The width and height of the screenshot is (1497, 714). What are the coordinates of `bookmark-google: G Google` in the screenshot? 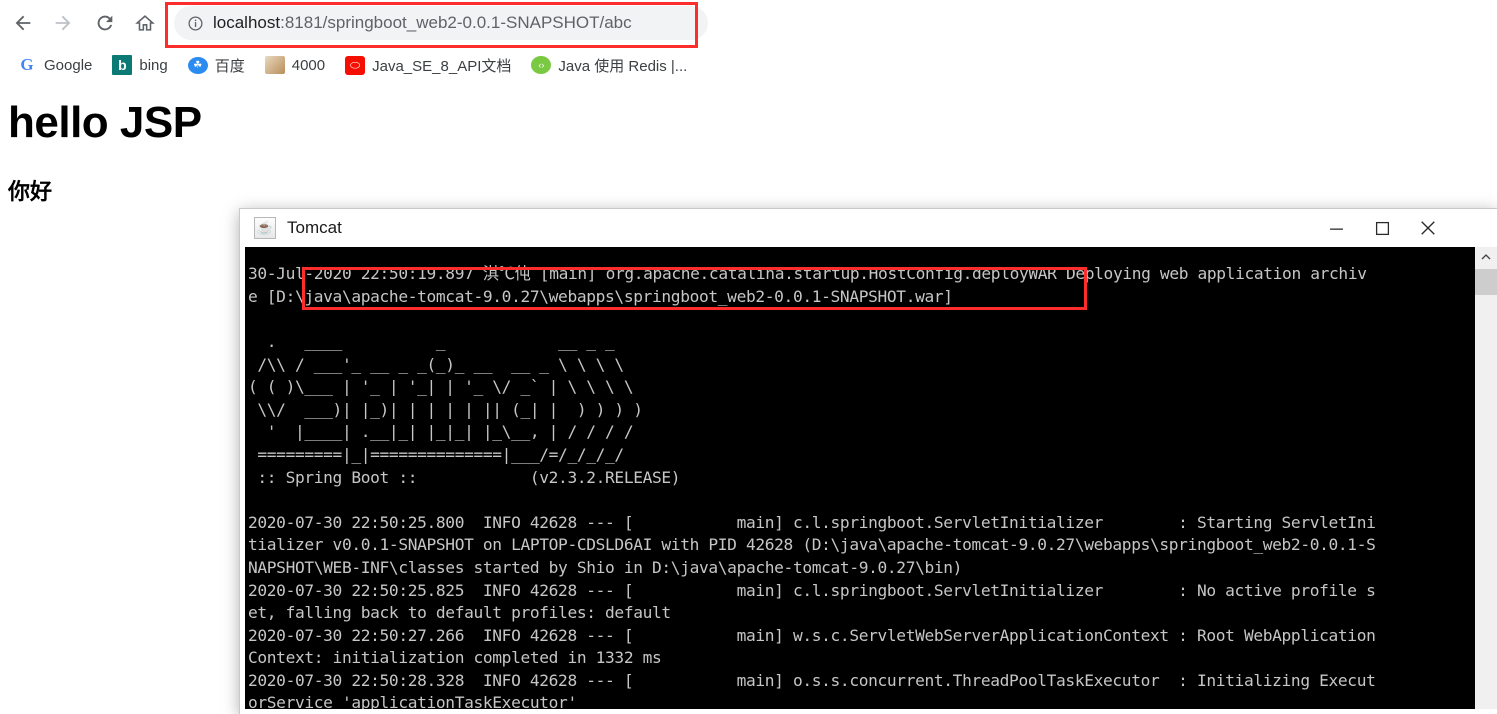 It's located at (54, 65).